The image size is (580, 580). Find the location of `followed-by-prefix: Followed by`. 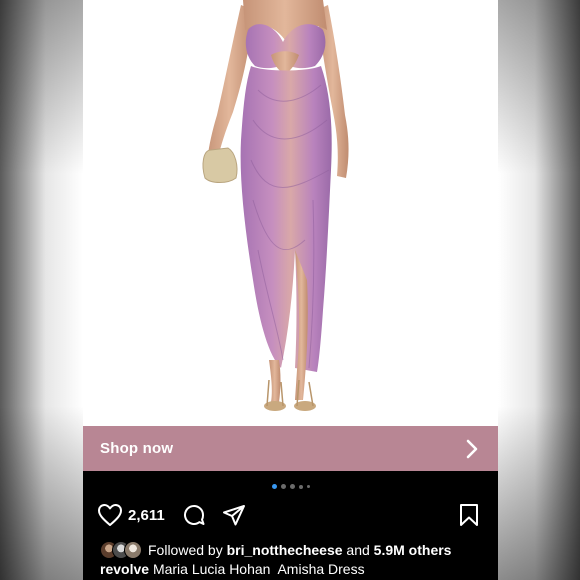

followed-by-prefix: Followed by is located at coordinates (185, 550).